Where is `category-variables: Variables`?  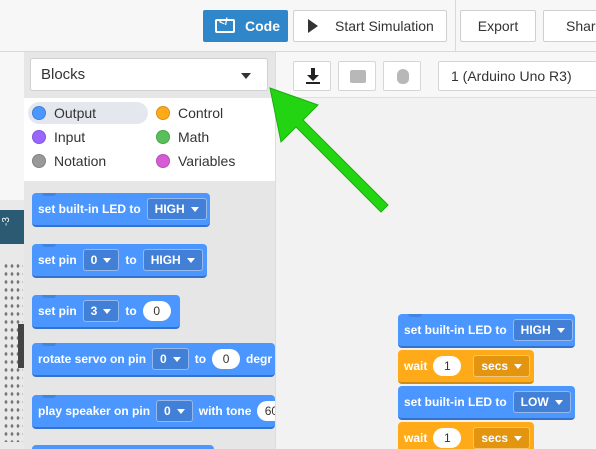
category-variables: Variables is located at coordinates (193, 161).